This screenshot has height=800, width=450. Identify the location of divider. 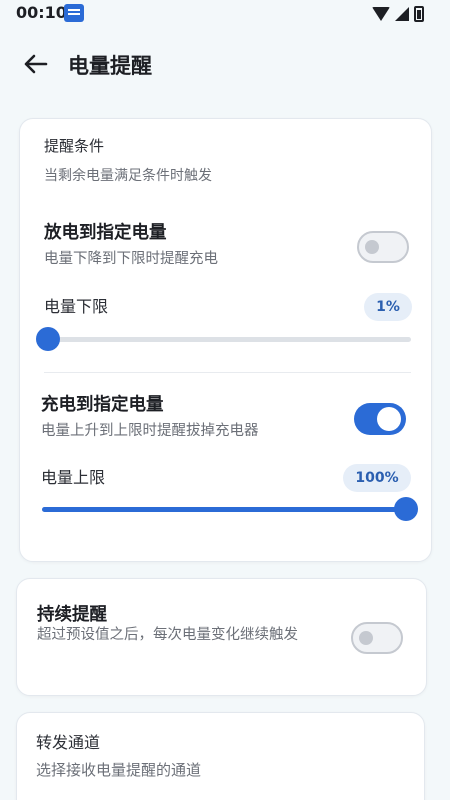
(227, 372).